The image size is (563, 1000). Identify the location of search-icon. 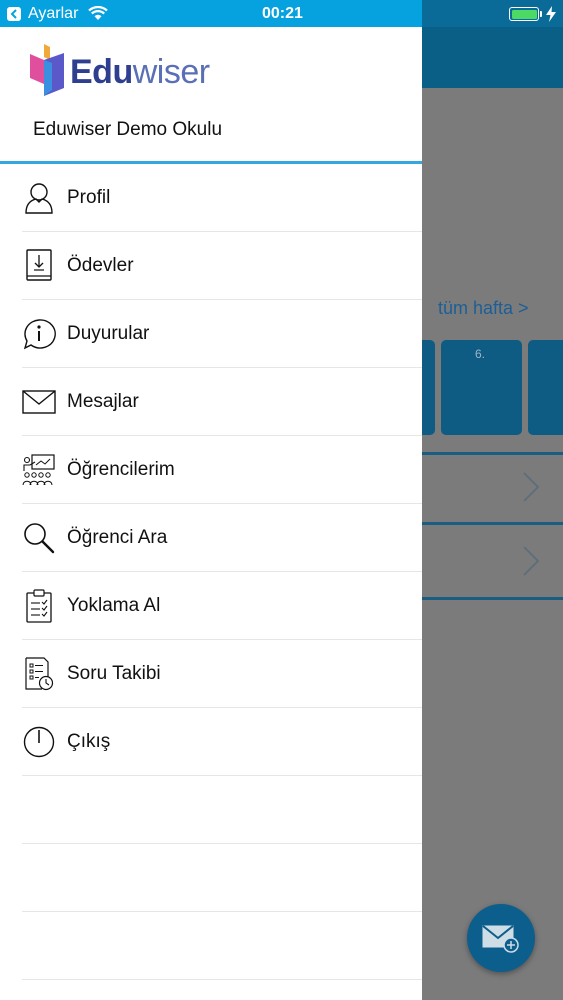
(39, 537).